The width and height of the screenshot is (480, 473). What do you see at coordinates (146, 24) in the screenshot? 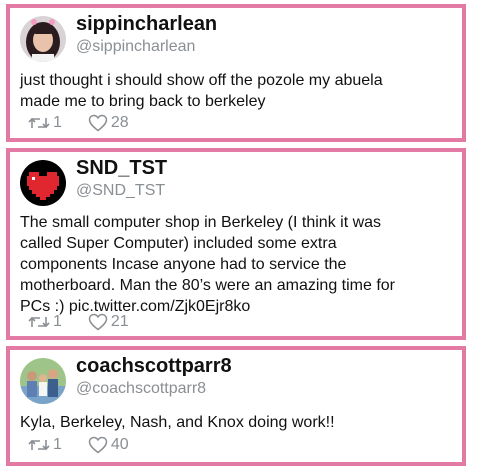
I see `display-name: sippincharlean` at bounding box center [146, 24].